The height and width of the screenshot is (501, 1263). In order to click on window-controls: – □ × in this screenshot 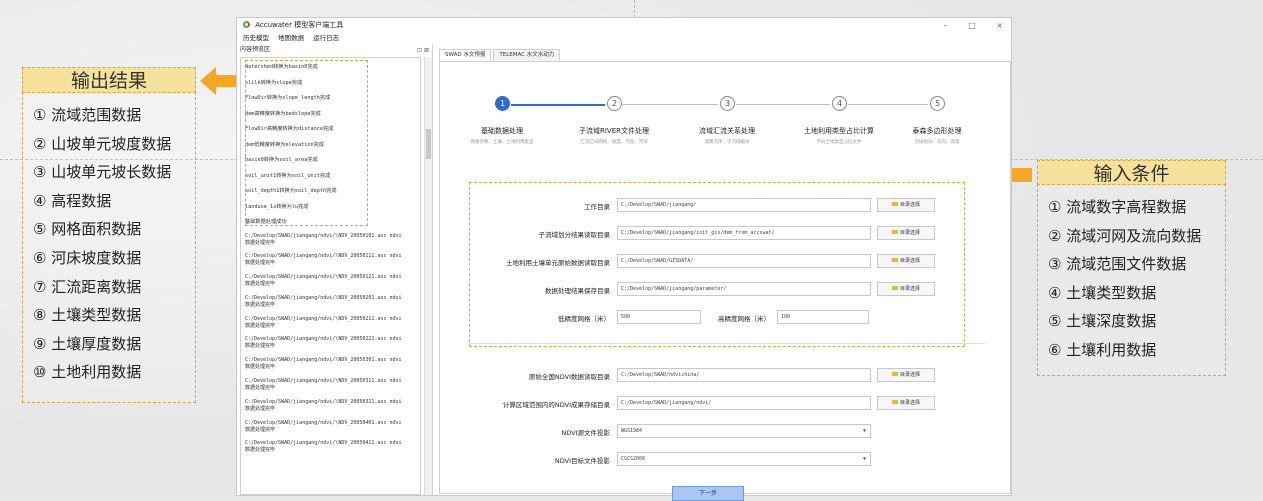, I will do `click(964, 25)`.